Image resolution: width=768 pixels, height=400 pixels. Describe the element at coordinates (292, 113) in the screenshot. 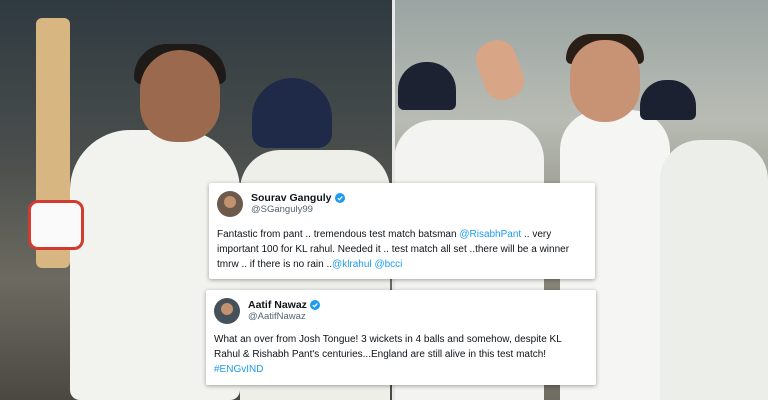

I see `batting-helmet` at that location.